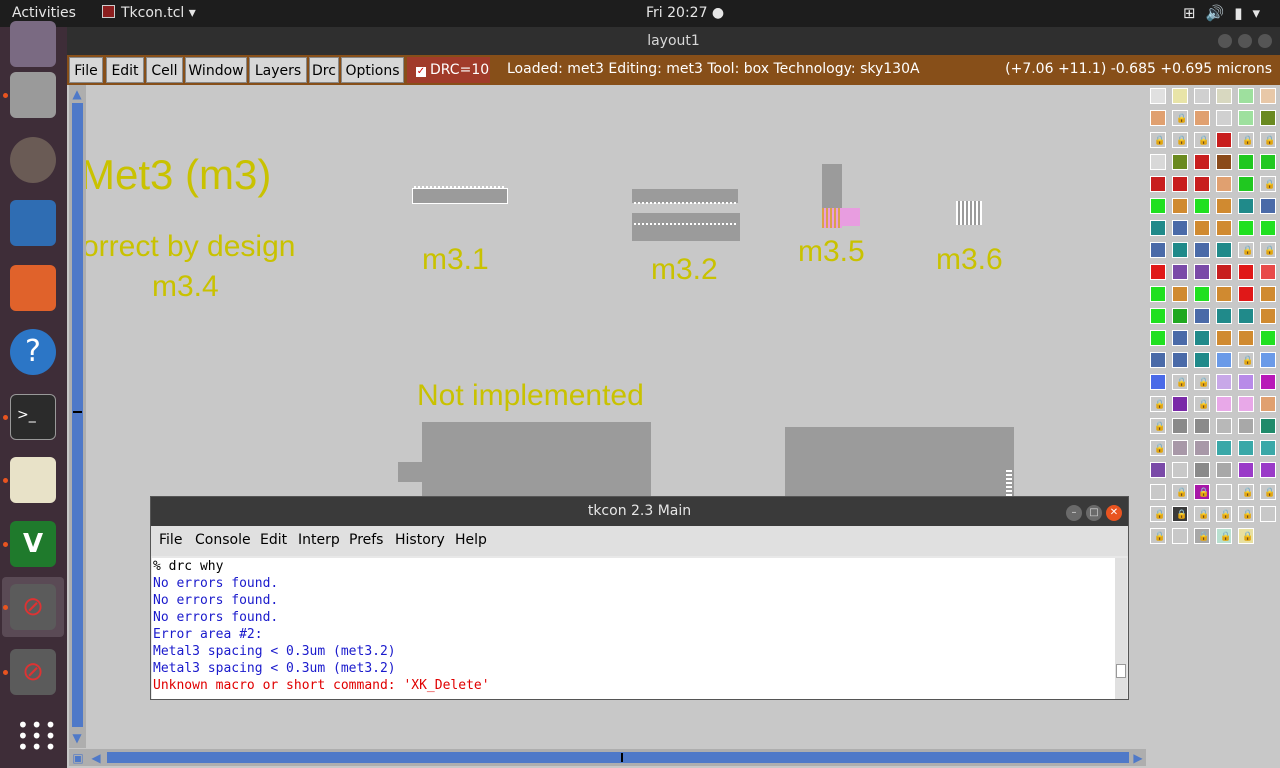 The width and height of the screenshot is (1280, 768). I want to click on vim-icon: V, so click(33, 544).